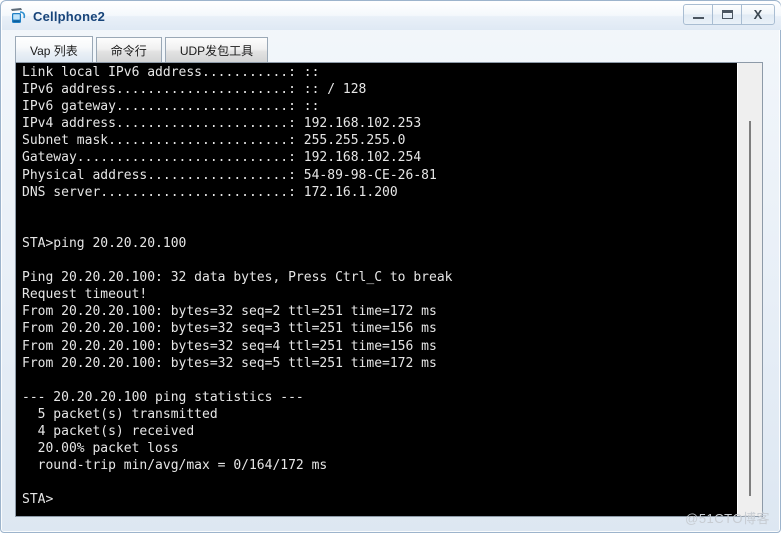  What do you see at coordinates (698, 18) in the screenshot?
I see `minimize-icon` at bounding box center [698, 18].